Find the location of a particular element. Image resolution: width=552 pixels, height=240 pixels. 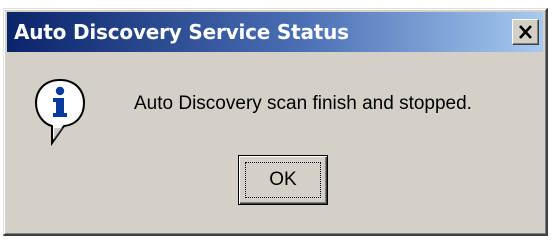

ok-button: OK is located at coordinates (283, 180).